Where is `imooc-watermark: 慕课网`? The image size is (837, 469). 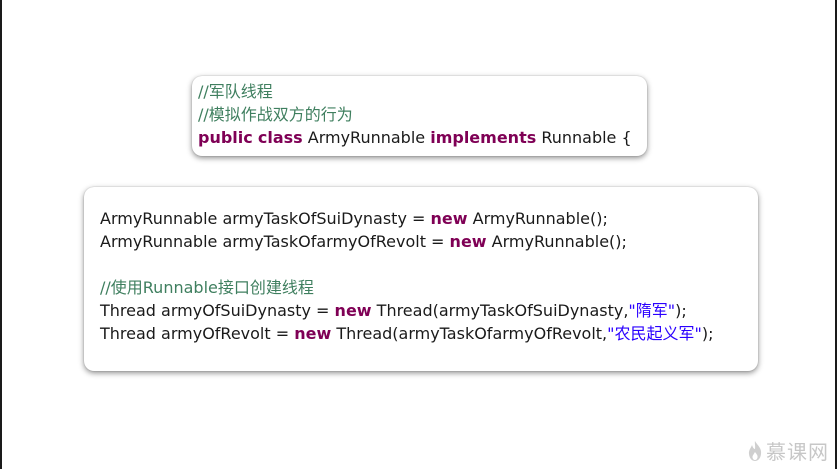 imooc-watermark: 慕课网 is located at coordinates (788, 450).